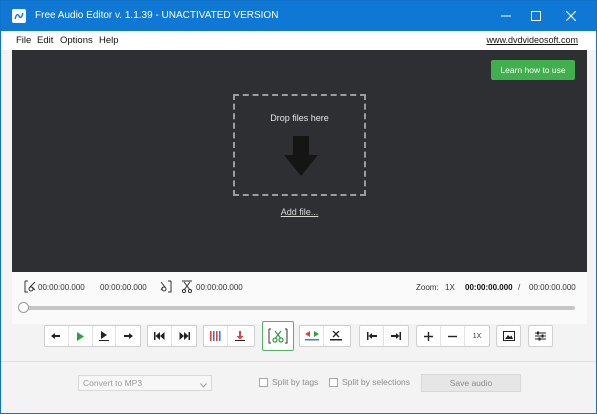 The height and width of the screenshot is (414, 597). I want to click on current-time: 00:00:00.000, so click(489, 287).